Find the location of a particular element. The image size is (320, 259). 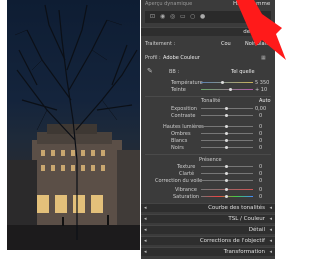

clarity-label: Clarté is located at coordinates (187, 174).